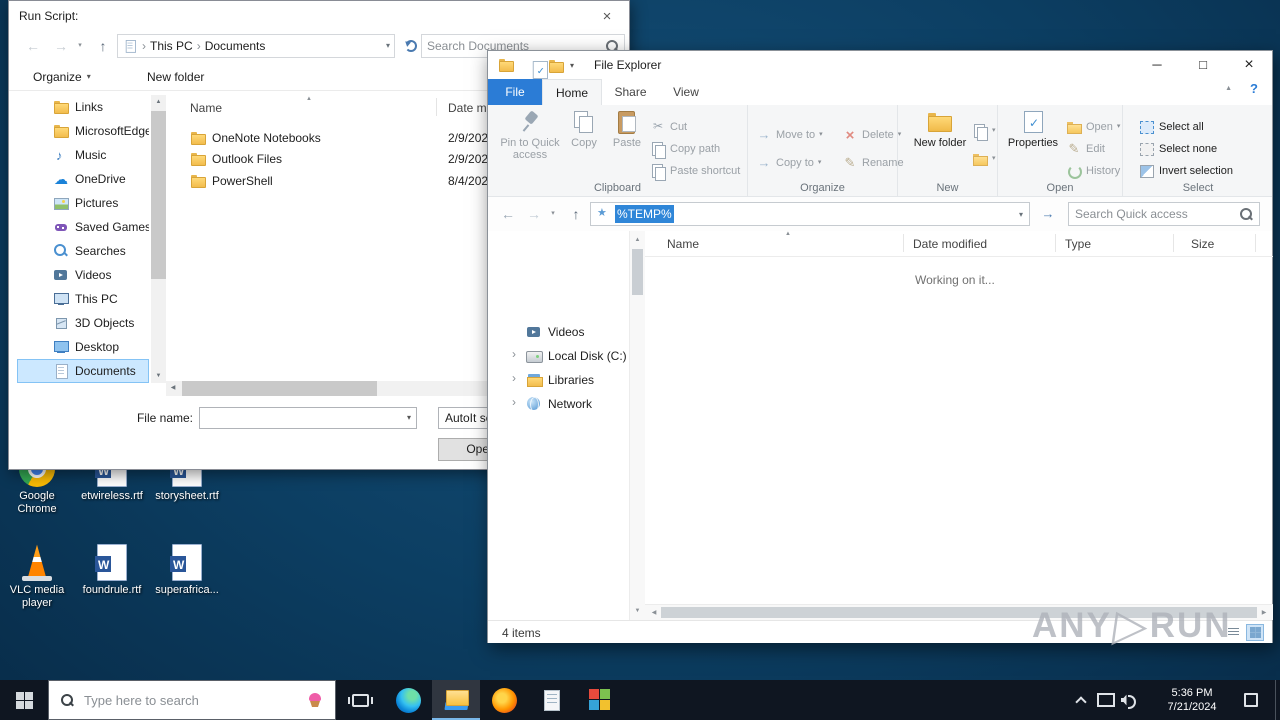  I want to click on column-header-type: Type, so click(1078, 244).